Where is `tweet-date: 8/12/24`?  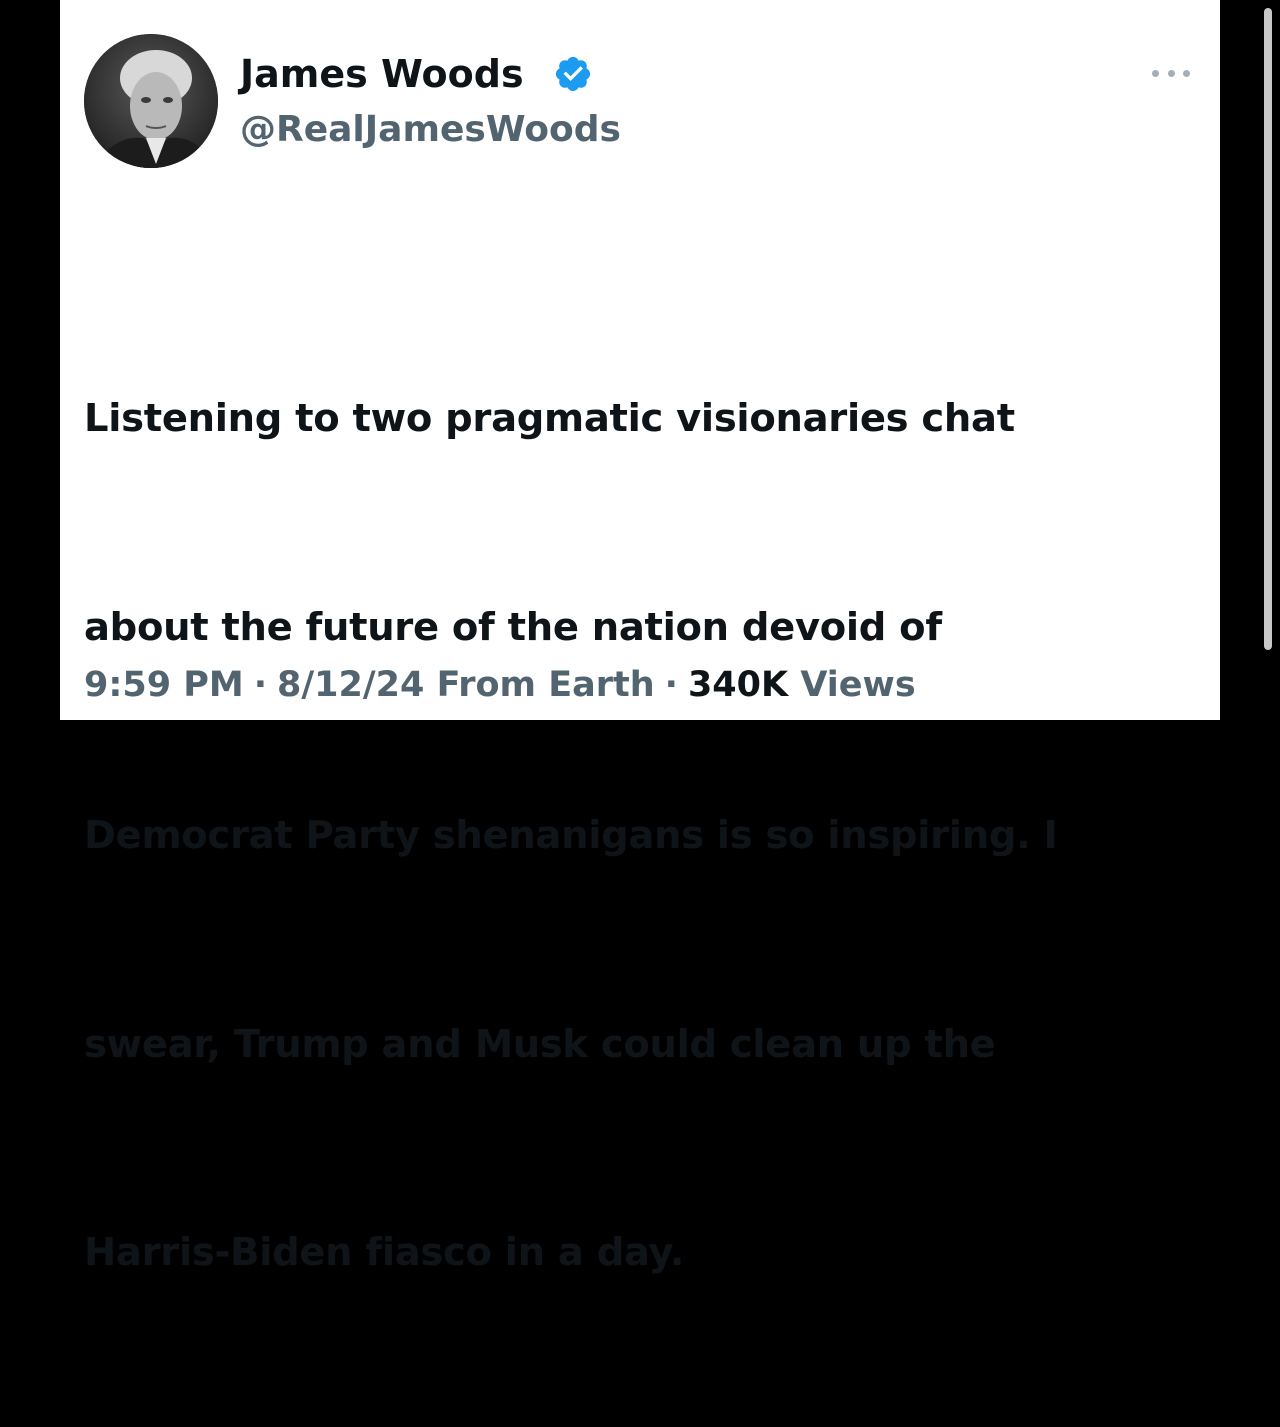 tweet-date: 8/12/24 is located at coordinates (350, 685).